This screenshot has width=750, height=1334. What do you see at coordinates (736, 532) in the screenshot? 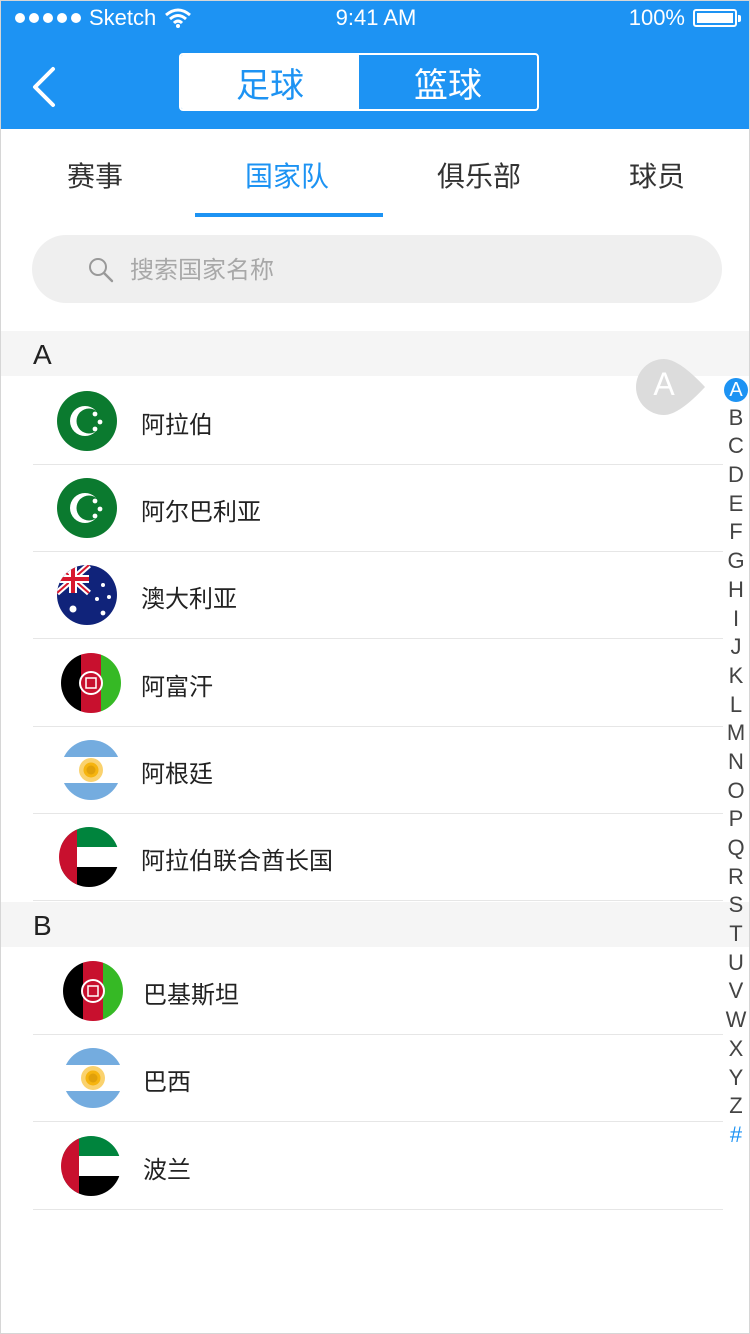
I see `index-letter-f: F` at bounding box center [736, 532].